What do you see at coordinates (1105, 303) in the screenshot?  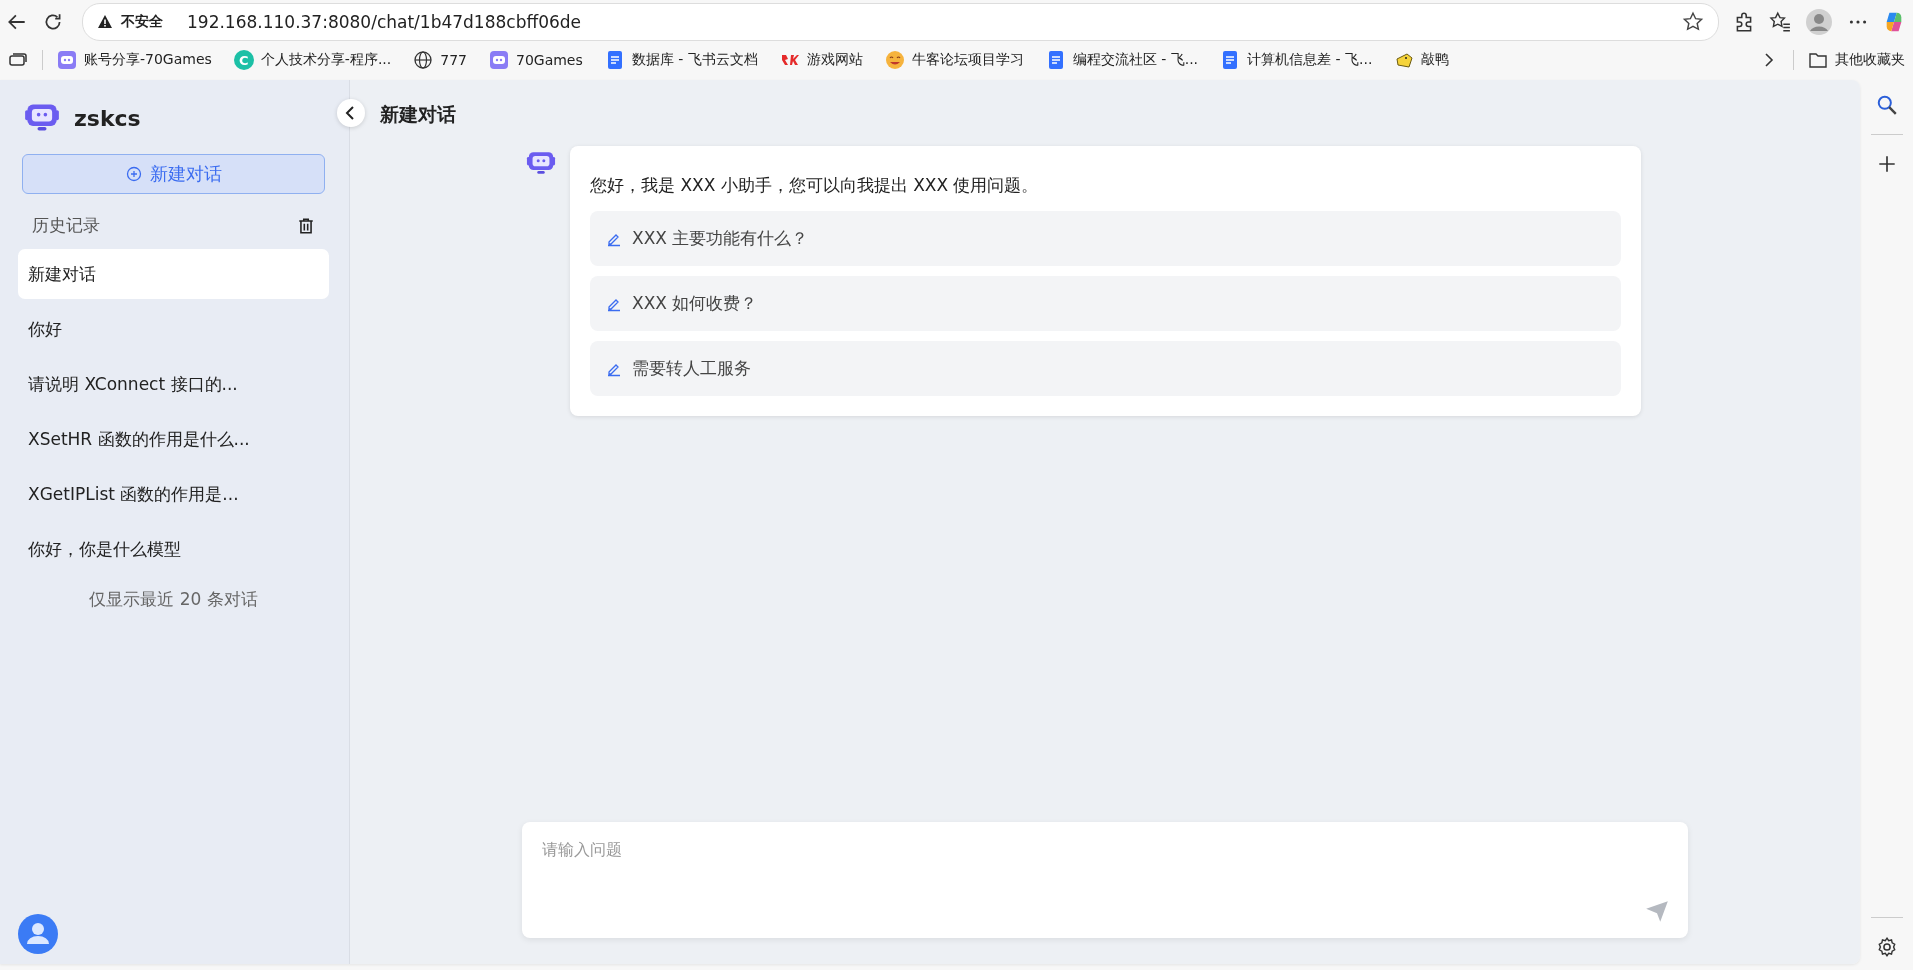 I see `suggested-question: XXX 如何收费？` at bounding box center [1105, 303].